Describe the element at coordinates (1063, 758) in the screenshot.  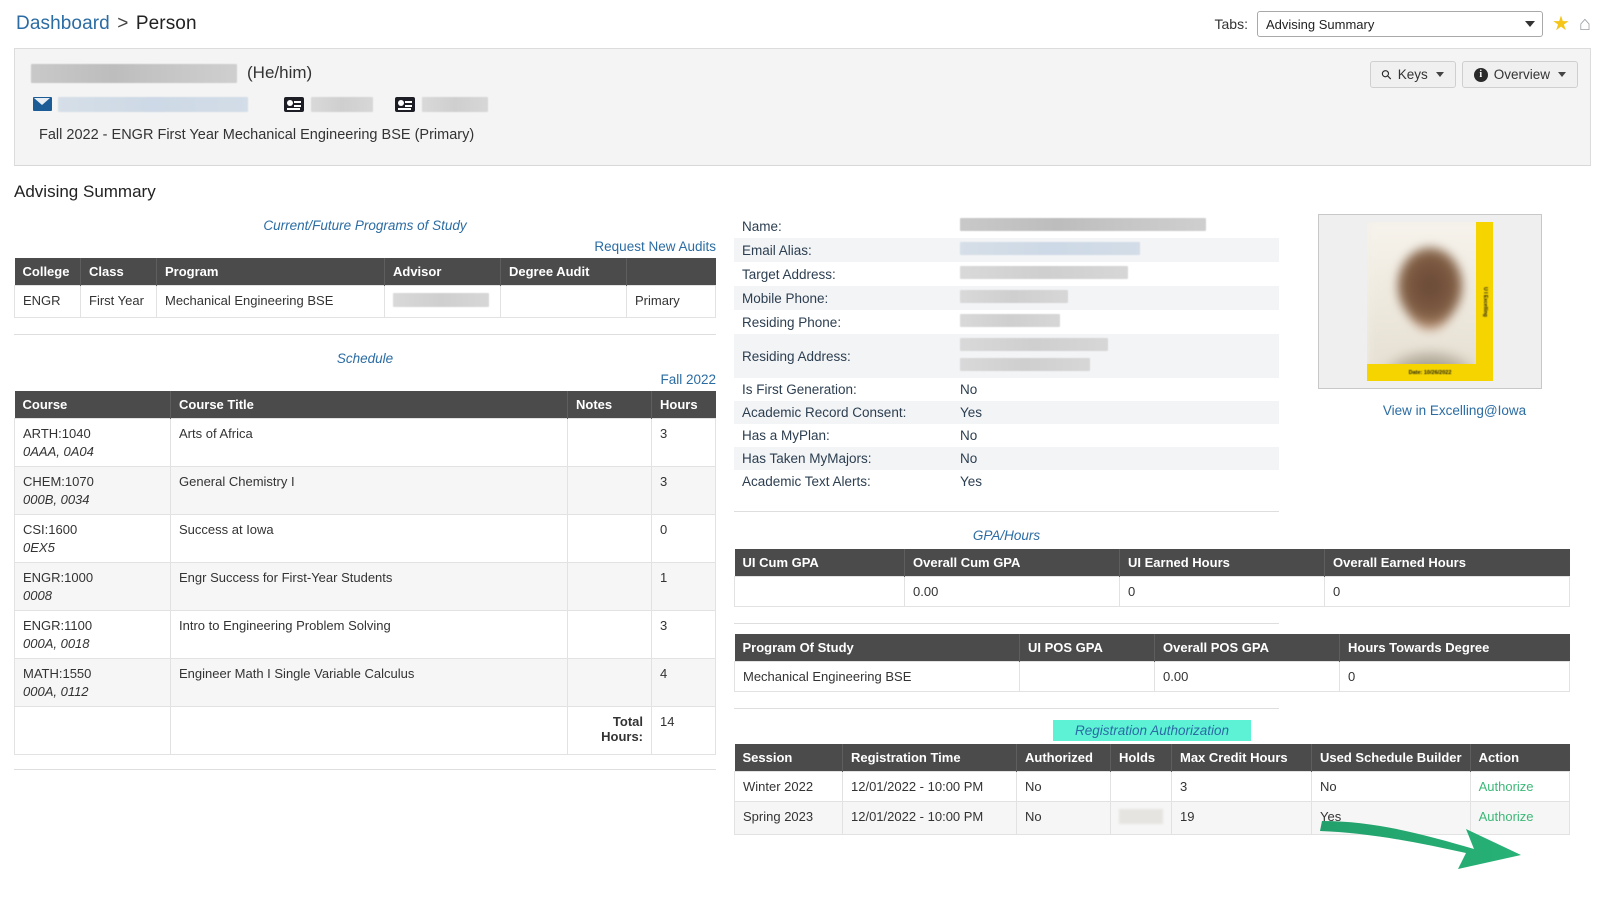
I see `reg-col-authorized: Authorized` at that location.